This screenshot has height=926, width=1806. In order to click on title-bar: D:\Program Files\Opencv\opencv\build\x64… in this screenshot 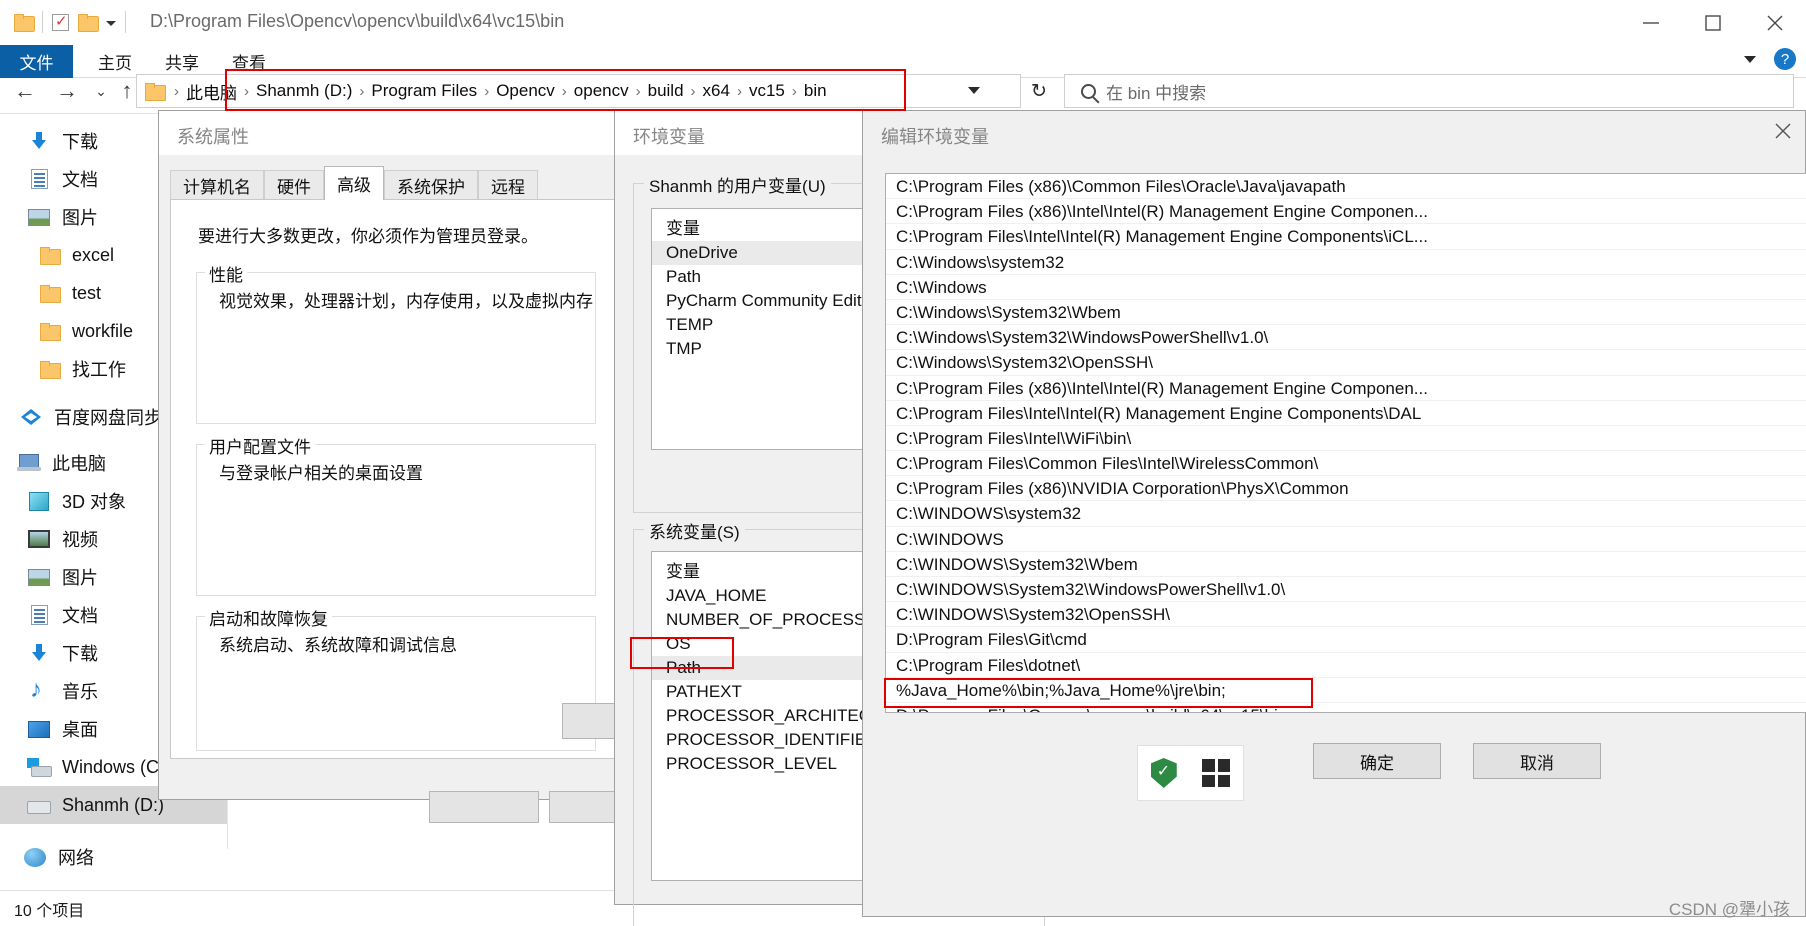, I will do `click(903, 22)`.